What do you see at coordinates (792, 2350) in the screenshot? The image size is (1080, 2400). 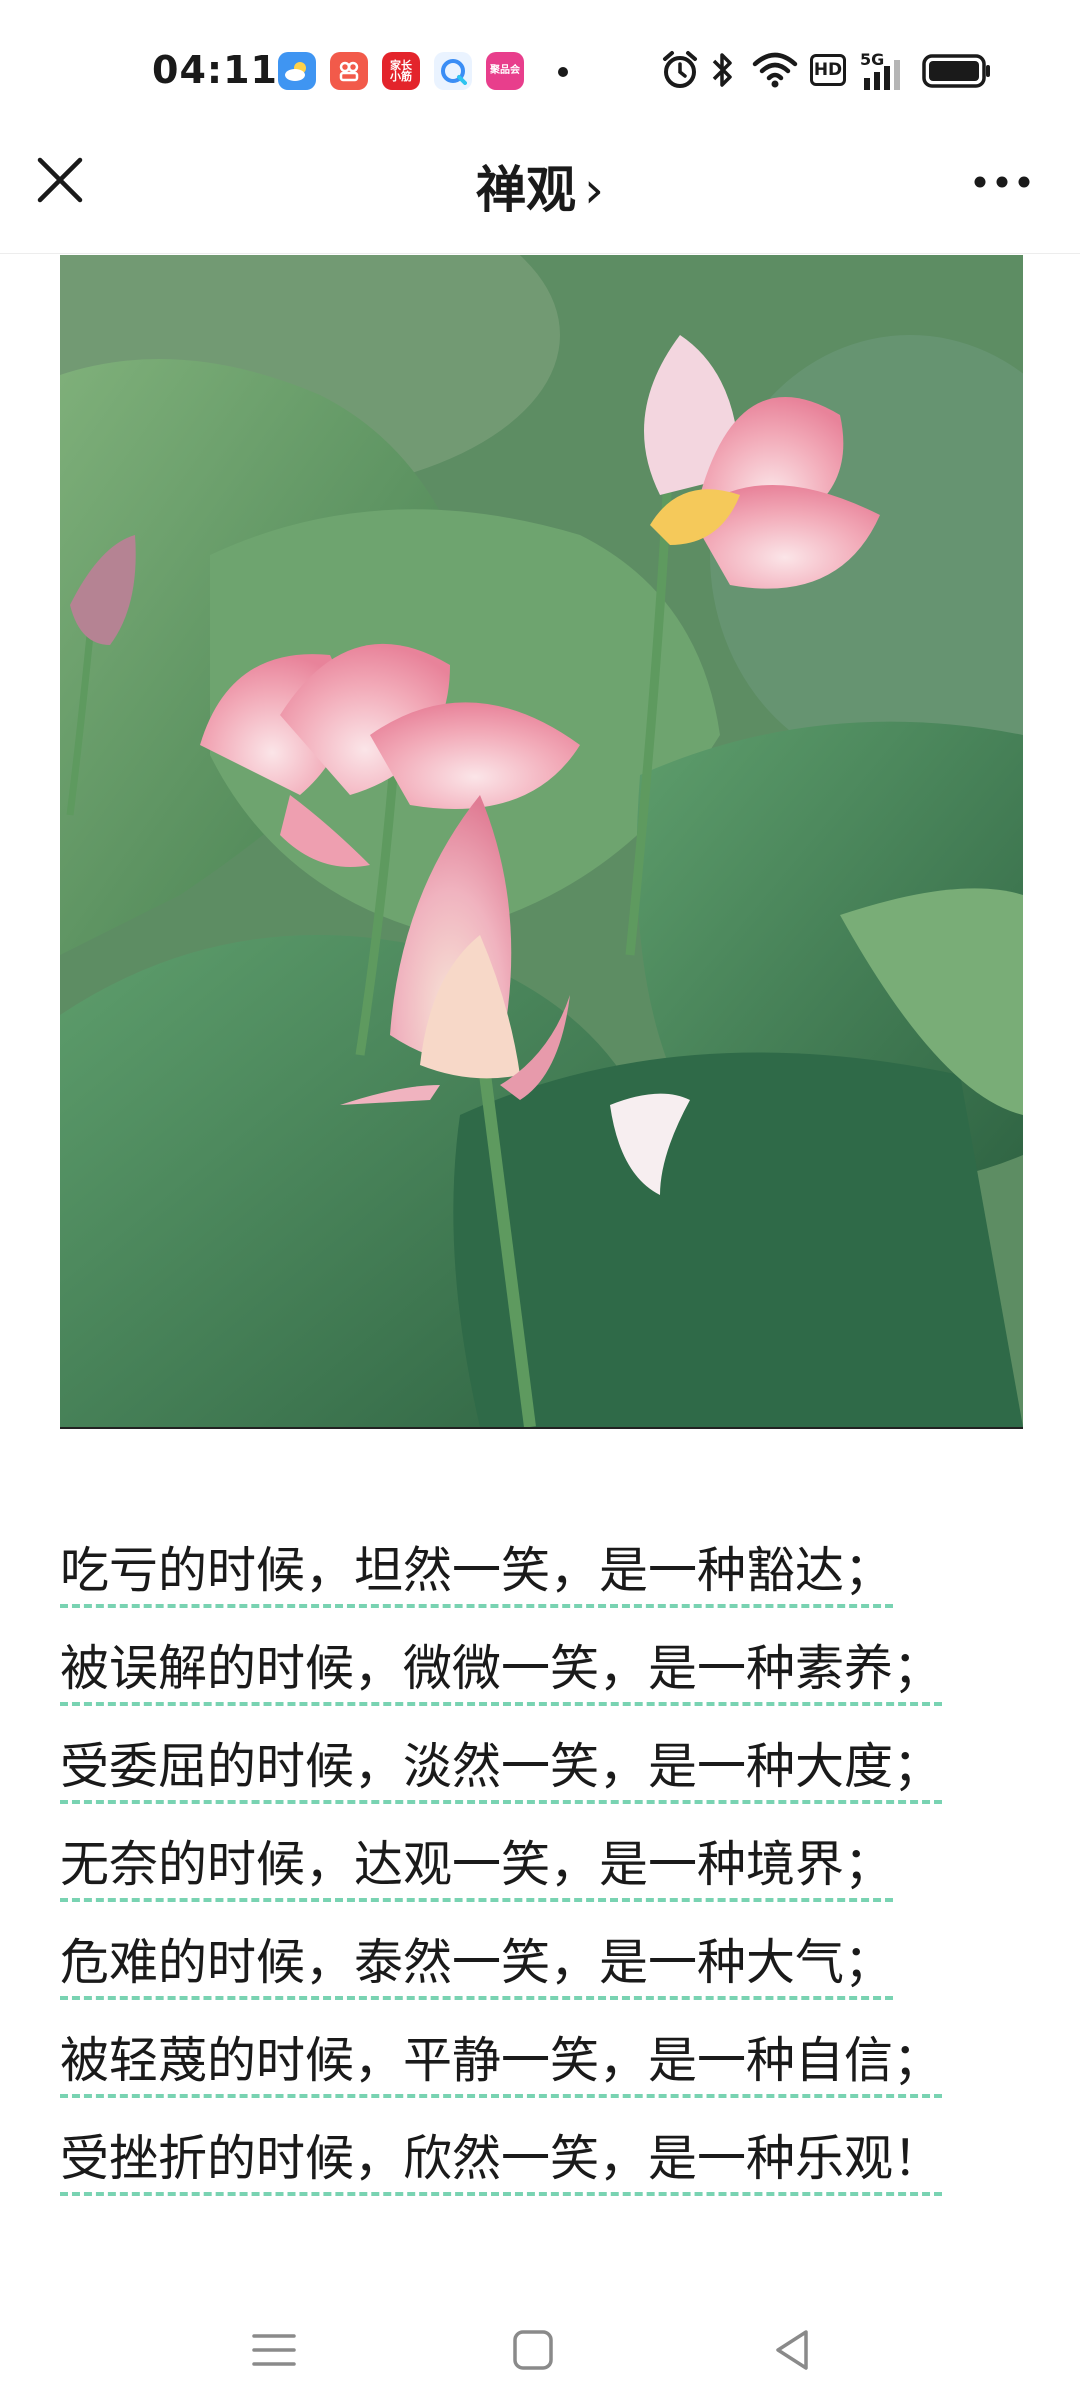 I see `back-icon` at bounding box center [792, 2350].